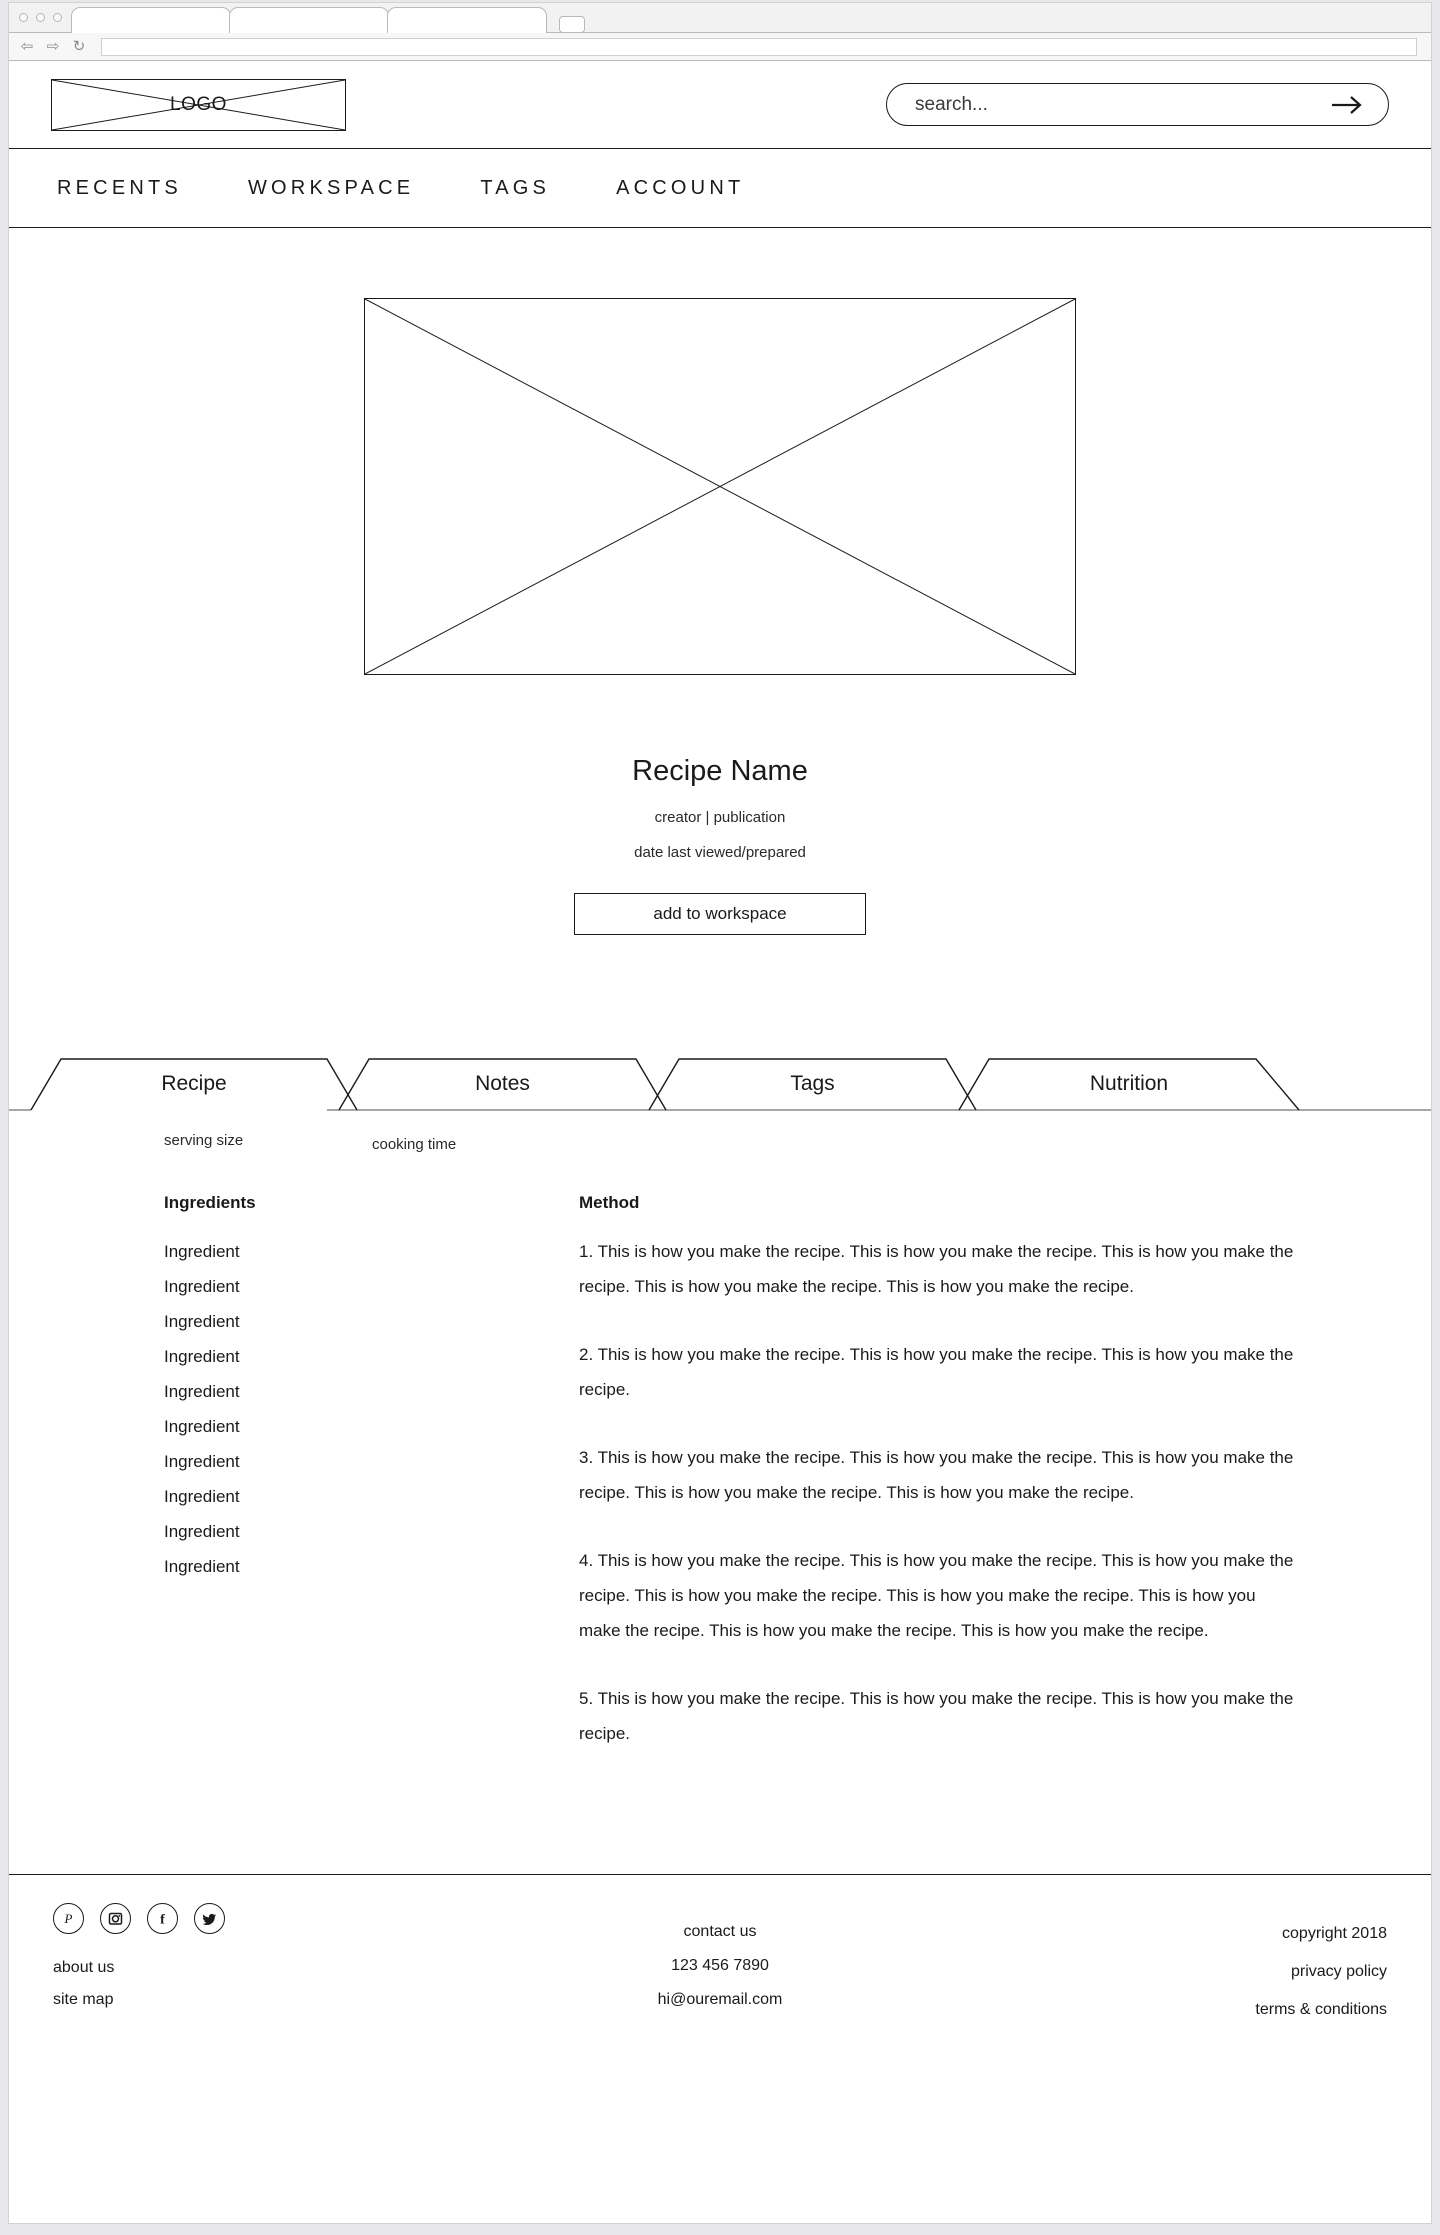 The width and height of the screenshot is (1440, 2235). I want to click on footer-contact-us: contact us, so click(720, 1932).